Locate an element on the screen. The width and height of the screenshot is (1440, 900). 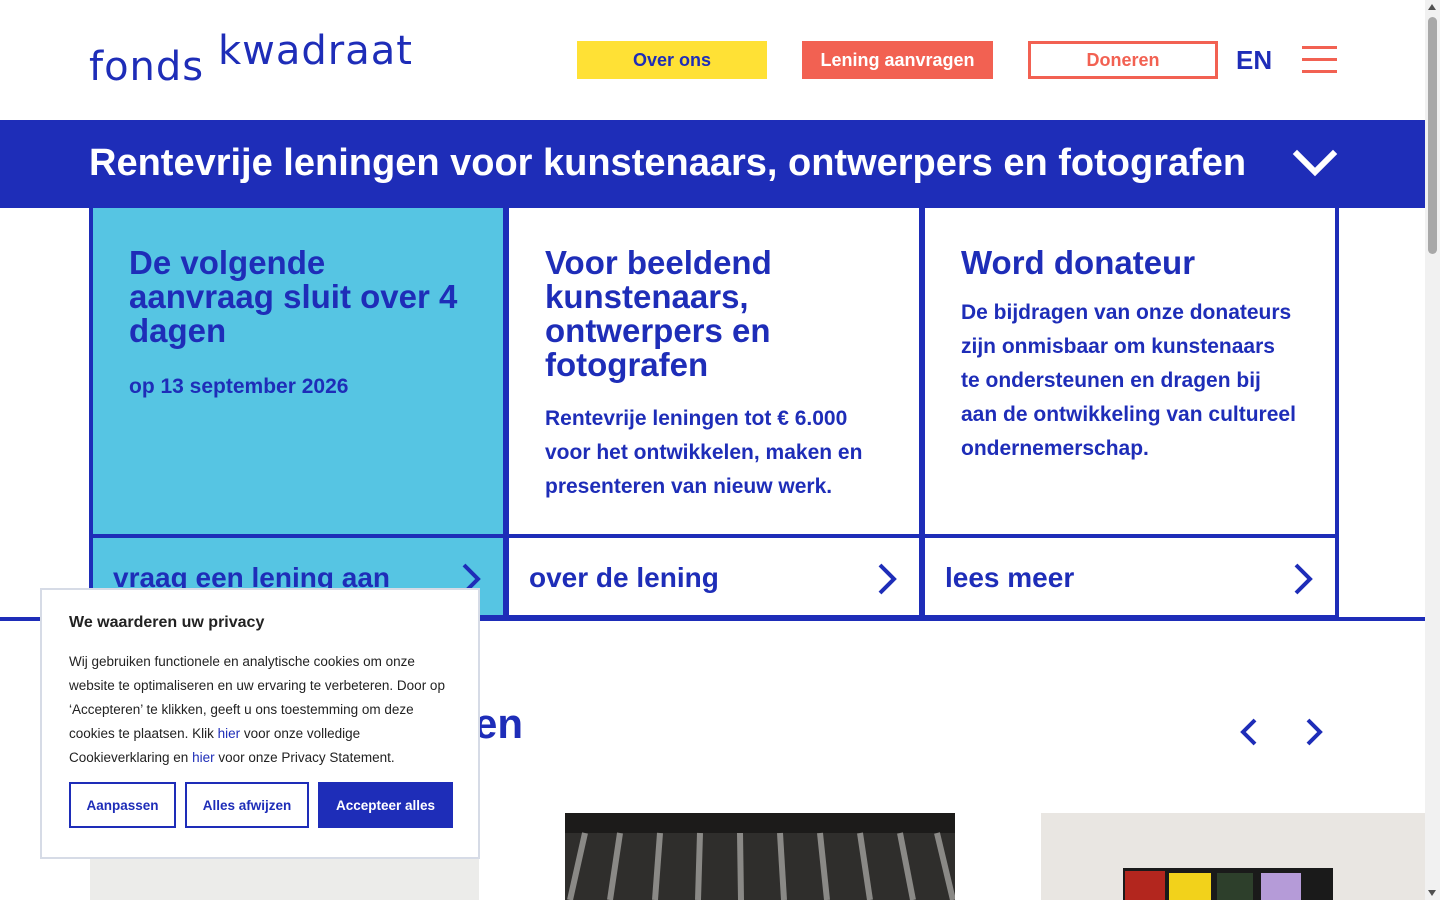
cookie-customize-button: Aanpassen is located at coordinates (122, 805).